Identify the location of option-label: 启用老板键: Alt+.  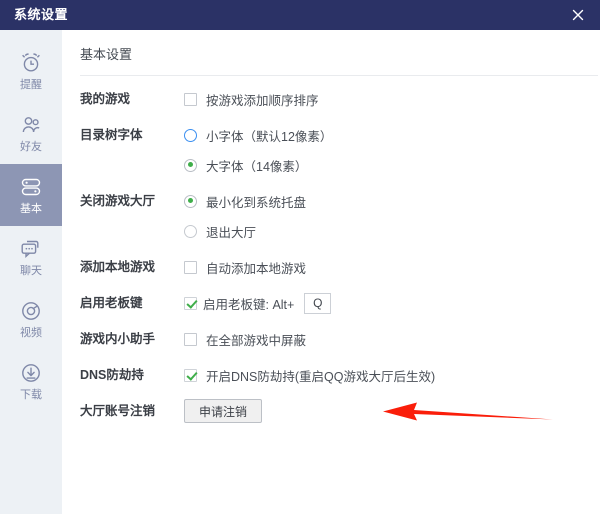
(249, 304).